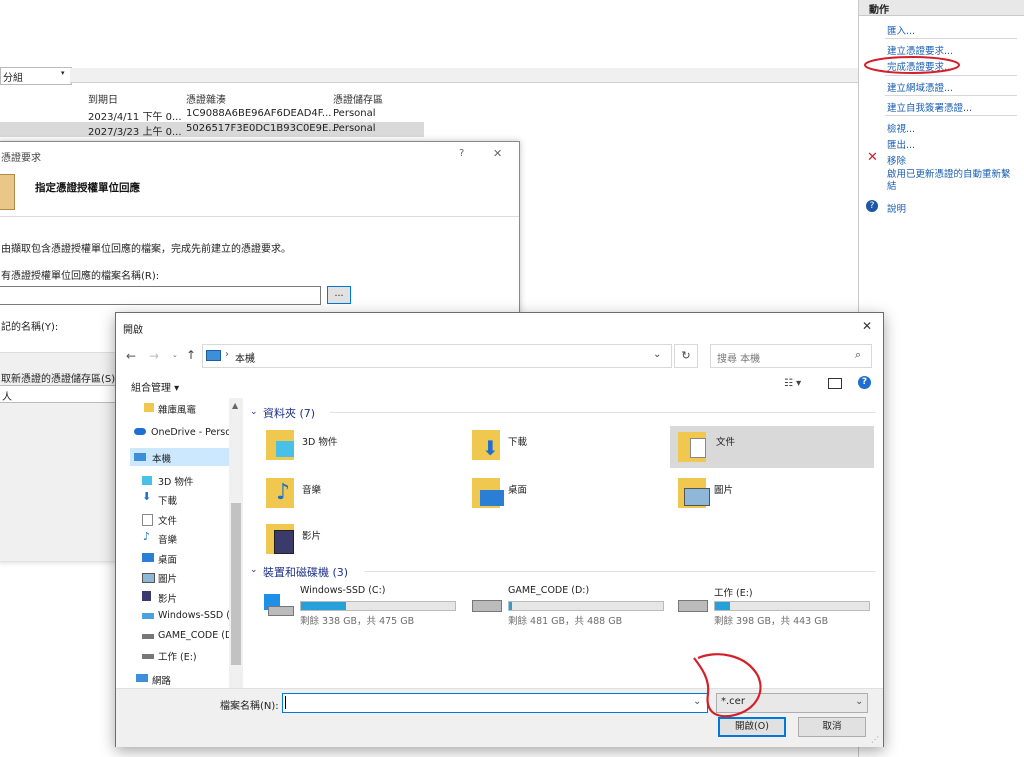  What do you see at coordinates (771, 621) in the screenshot?
I see `drive-free-space: 剩餘 398 GB，共 443 GB` at bounding box center [771, 621].